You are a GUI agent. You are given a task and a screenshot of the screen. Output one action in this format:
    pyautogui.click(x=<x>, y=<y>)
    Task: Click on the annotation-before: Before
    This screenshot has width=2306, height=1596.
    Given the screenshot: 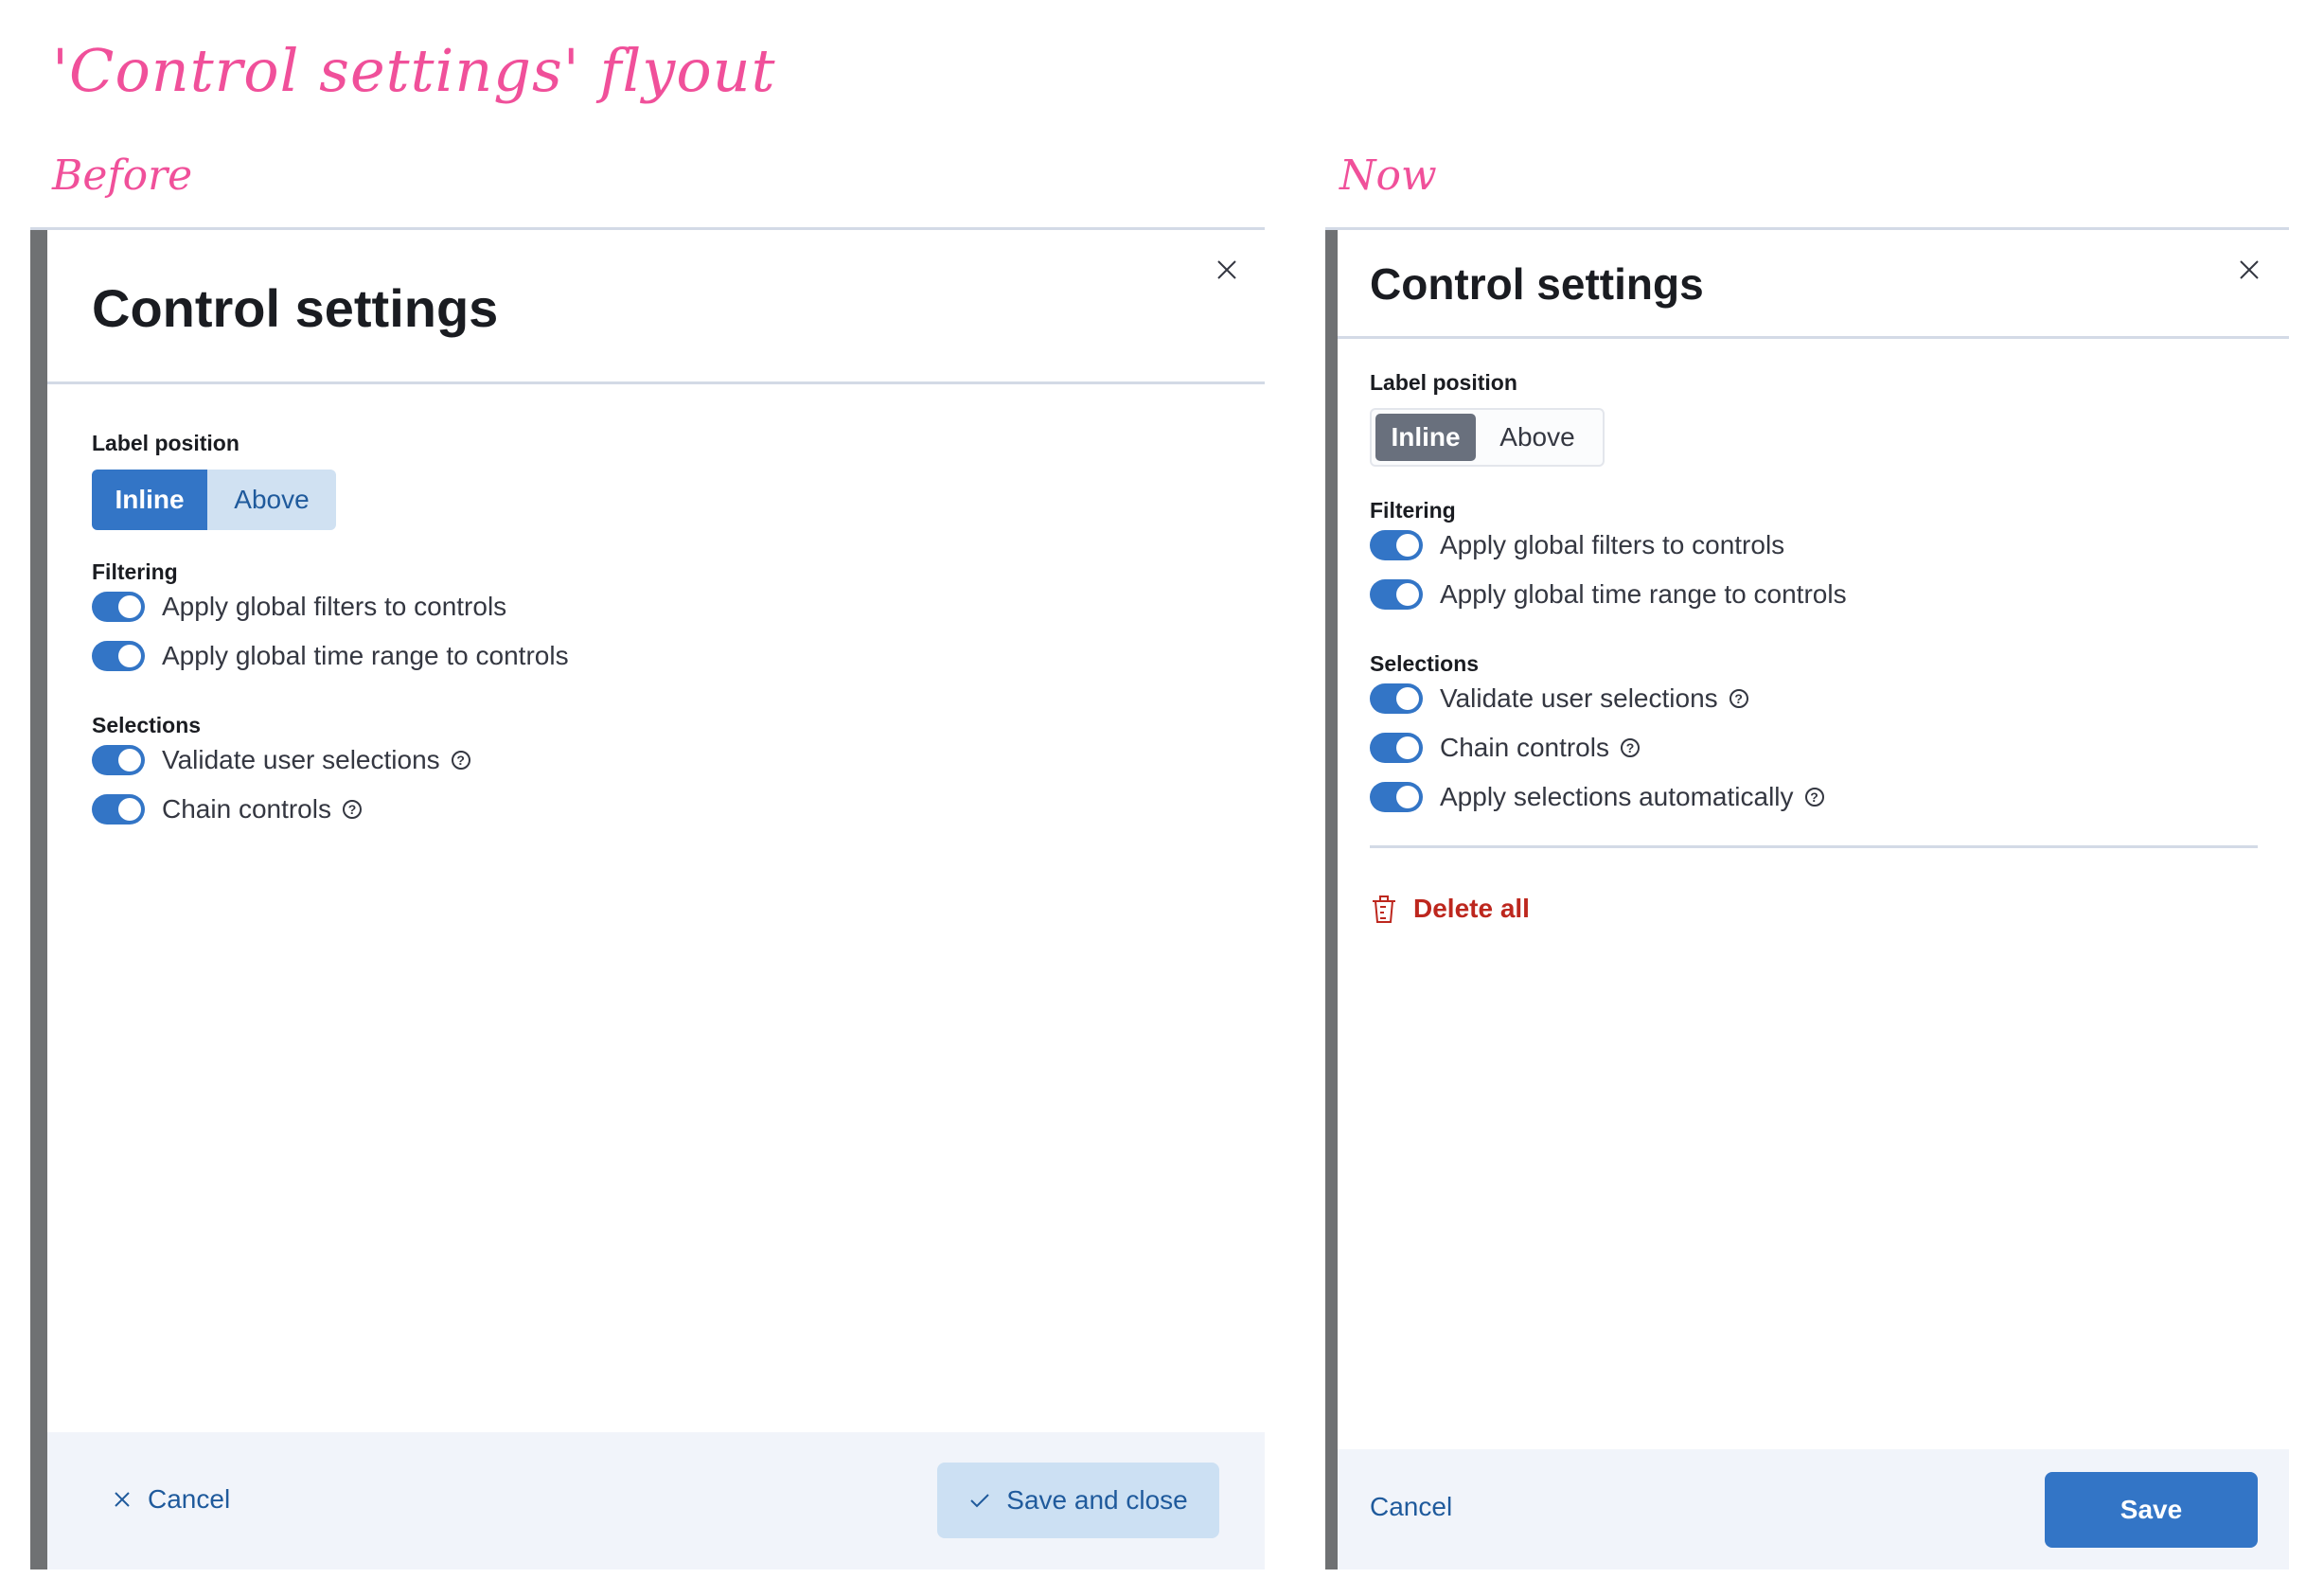 What is the action you would take?
    pyautogui.click(x=122, y=176)
    